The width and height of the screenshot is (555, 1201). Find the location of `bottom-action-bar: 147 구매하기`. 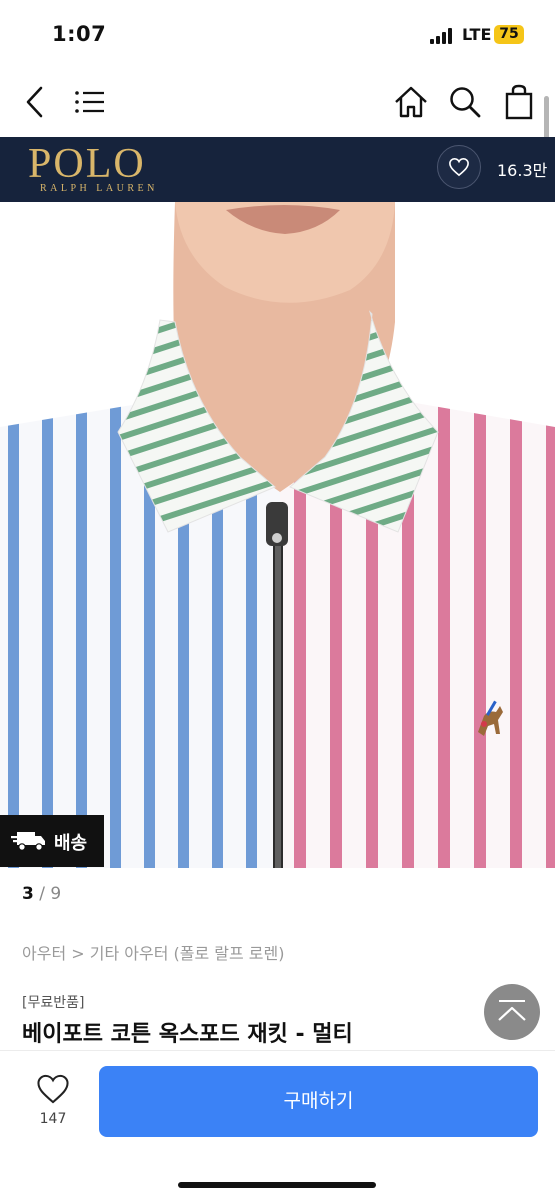

bottom-action-bar: 147 구매하기 is located at coordinates (277, 1125).